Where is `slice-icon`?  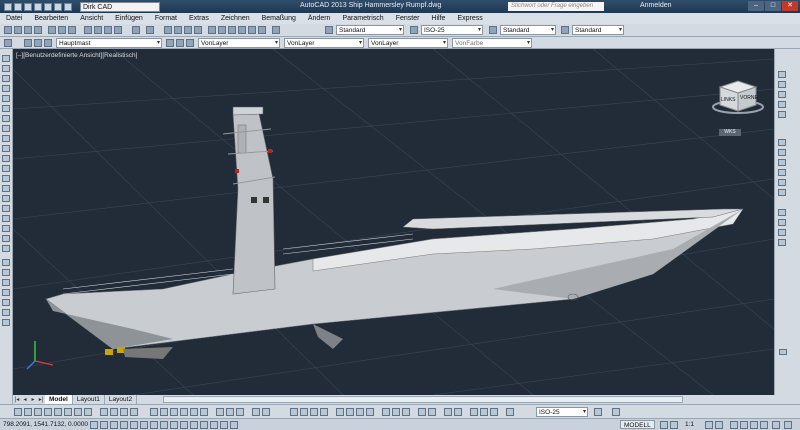 slice-icon is located at coordinates (256, 412).